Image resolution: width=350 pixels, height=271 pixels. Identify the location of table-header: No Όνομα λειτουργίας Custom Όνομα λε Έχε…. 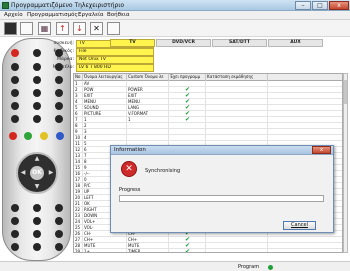
(208, 77).